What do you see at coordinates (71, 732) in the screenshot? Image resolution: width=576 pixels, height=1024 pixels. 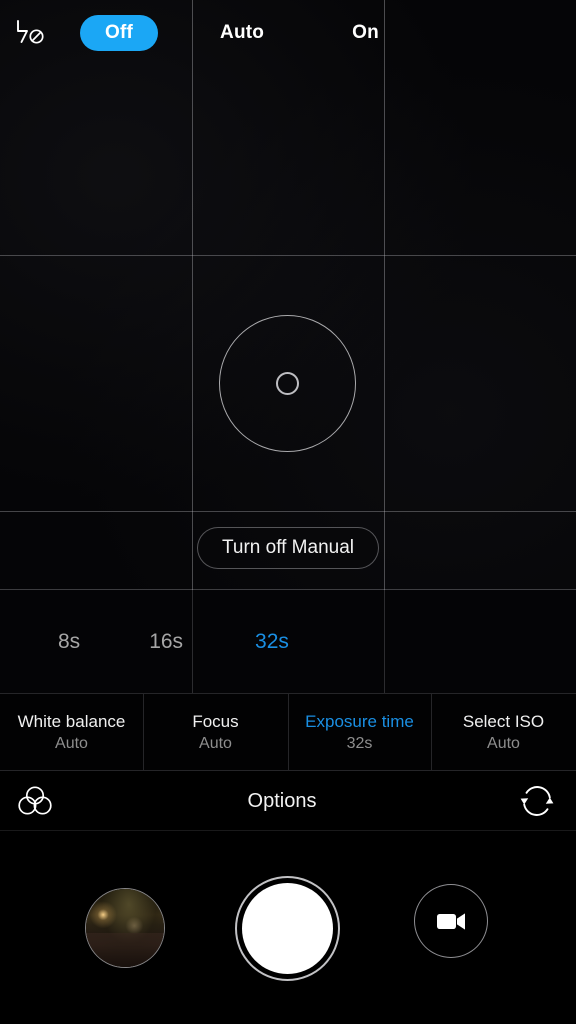 I see `control-white-balance: White balance Auto` at bounding box center [71, 732].